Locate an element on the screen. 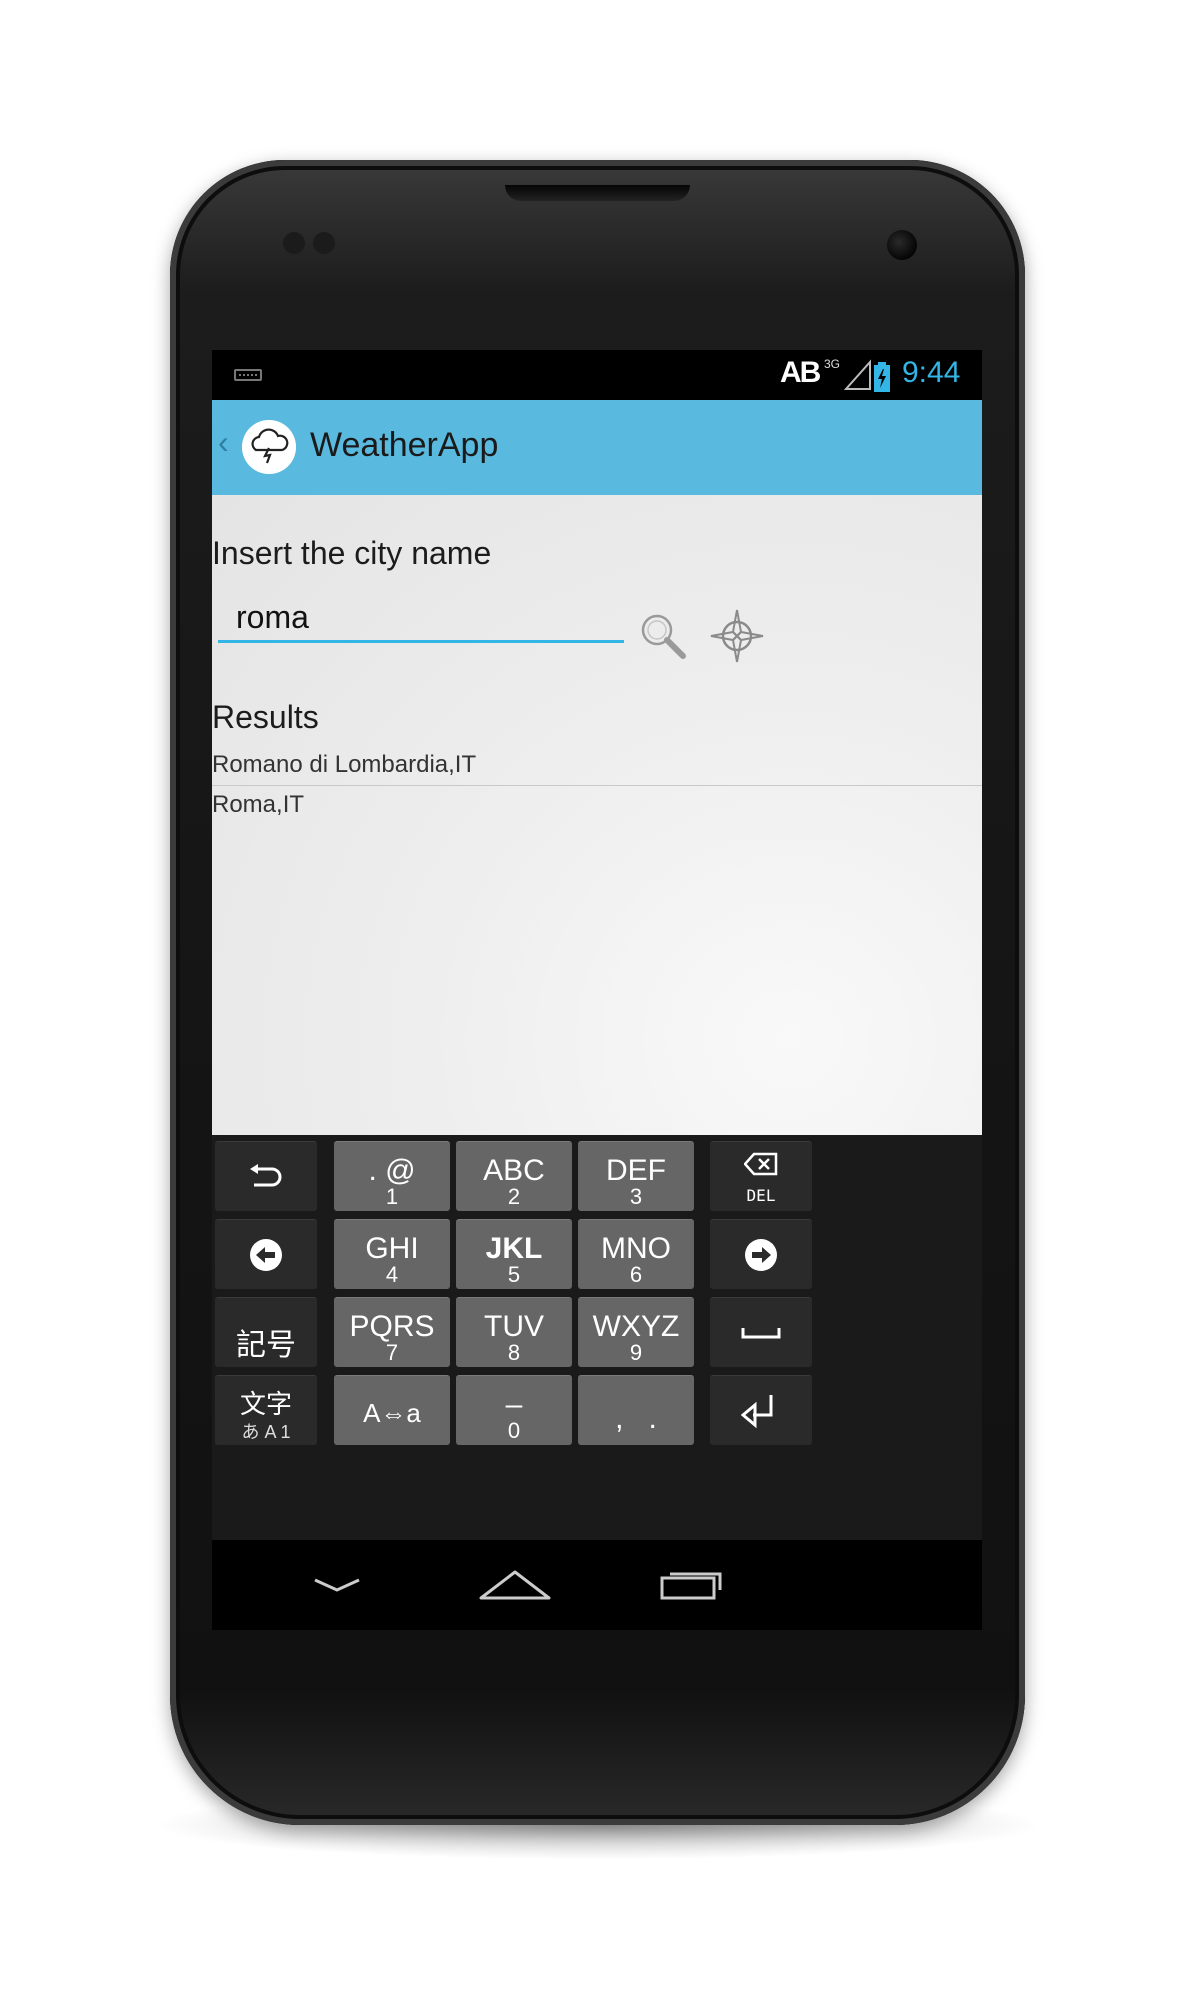 The image size is (1195, 1994). key-label: WXYZ is located at coordinates (636, 1326).